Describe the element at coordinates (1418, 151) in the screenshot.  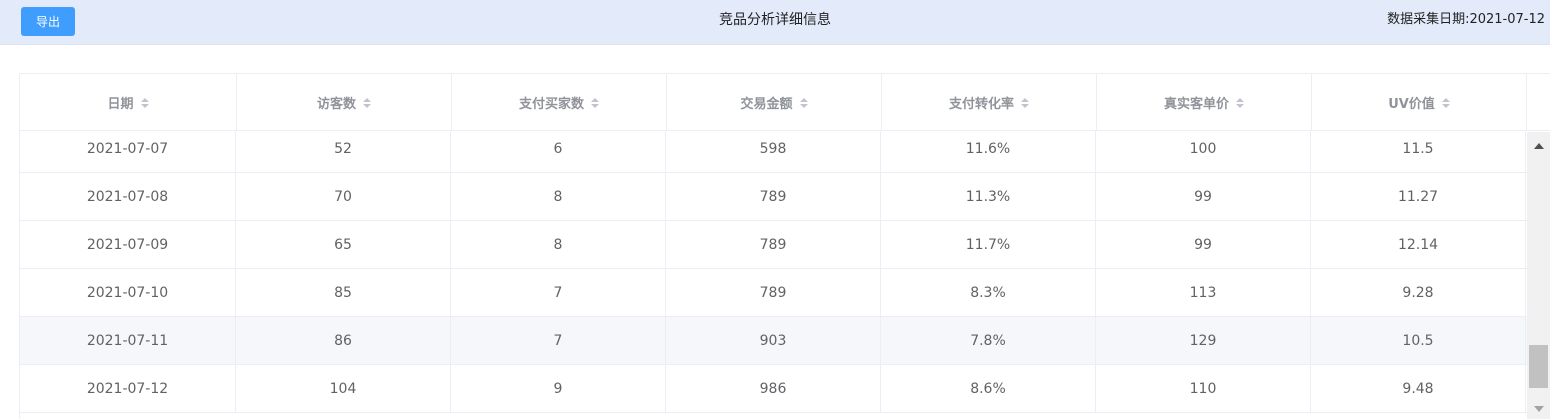
I see `table-cell: 11.5` at that location.